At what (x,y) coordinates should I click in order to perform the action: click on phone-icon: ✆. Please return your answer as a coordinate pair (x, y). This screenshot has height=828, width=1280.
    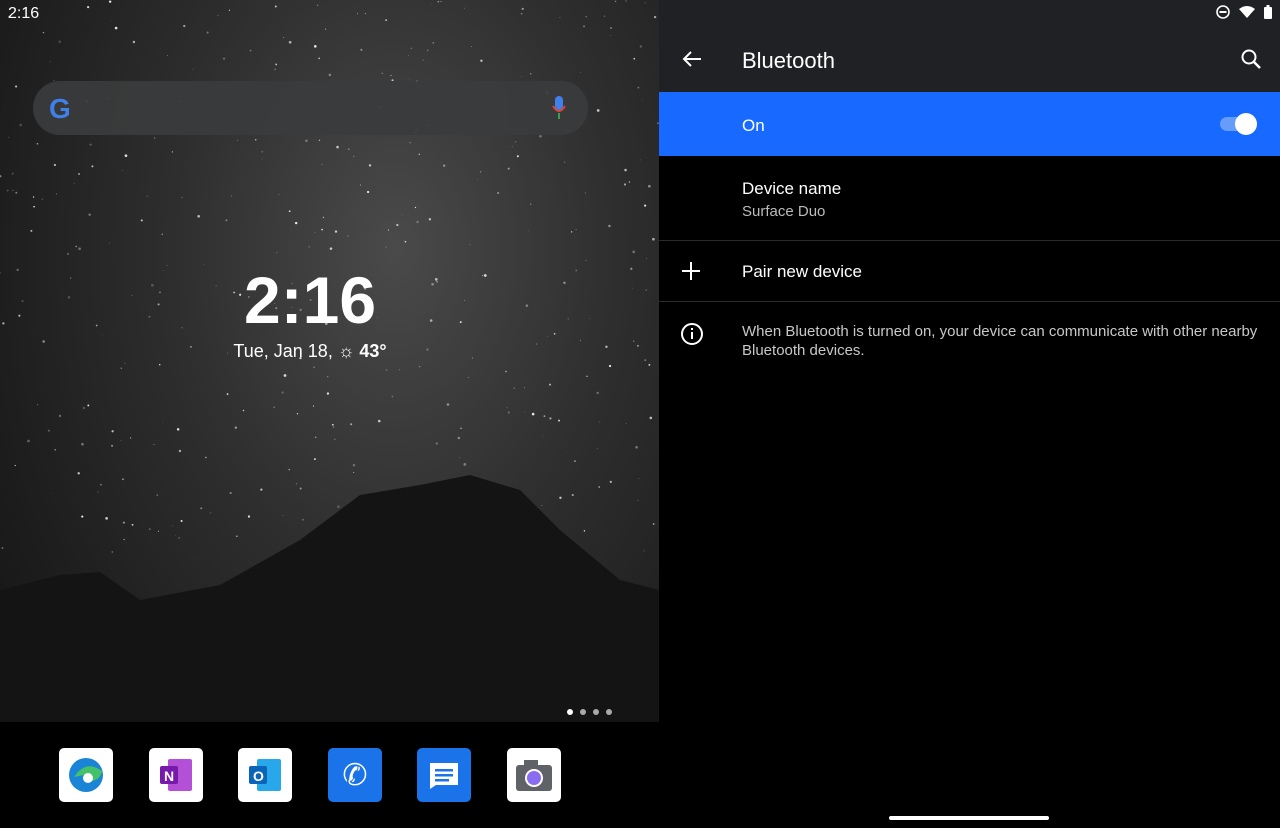
    Looking at the image, I should click on (355, 775).